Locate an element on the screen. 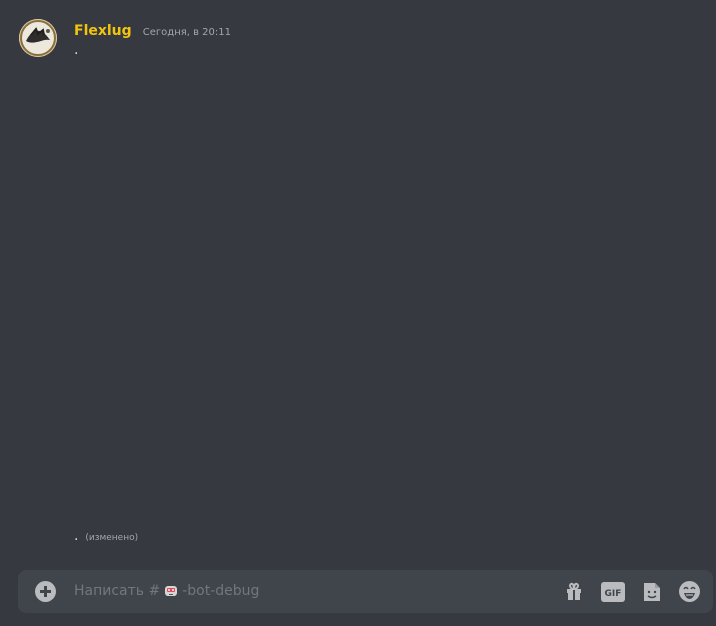 The width and height of the screenshot is (716, 626). message-header: Flexlug Сегодня, в 20:11 is located at coordinates (152, 30).